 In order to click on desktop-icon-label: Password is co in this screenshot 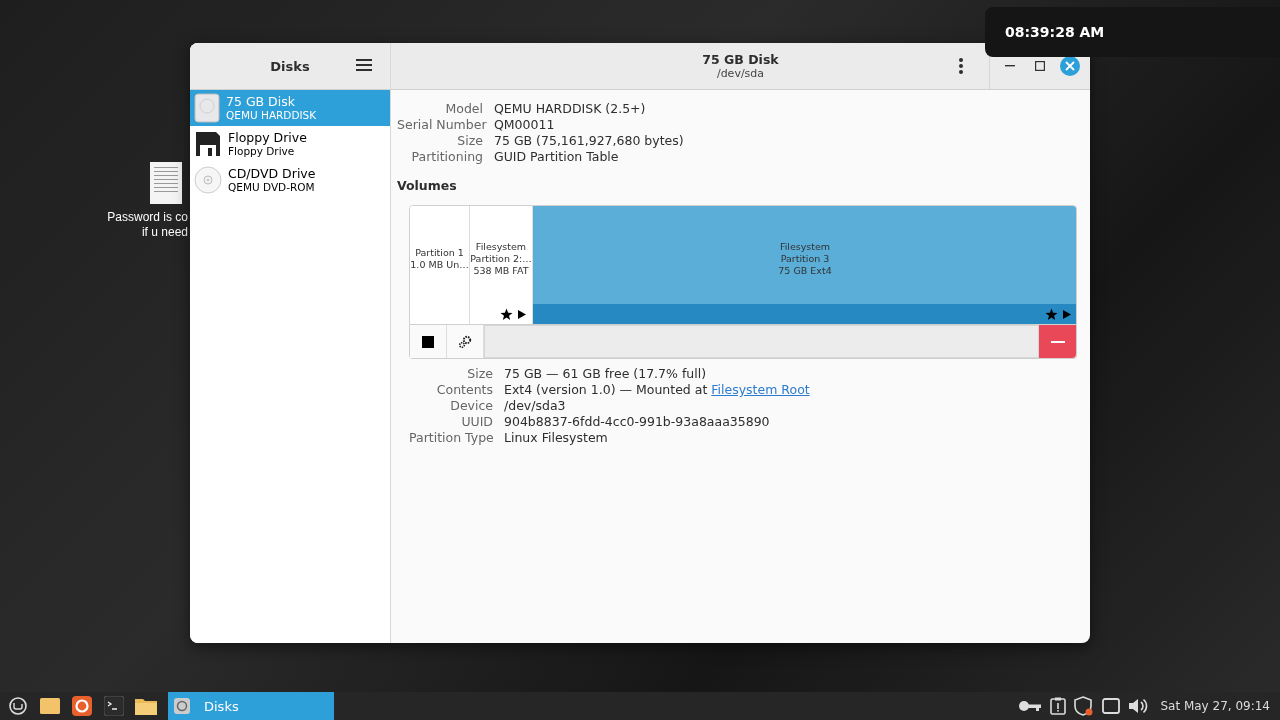, I will do `click(147, 217)`.